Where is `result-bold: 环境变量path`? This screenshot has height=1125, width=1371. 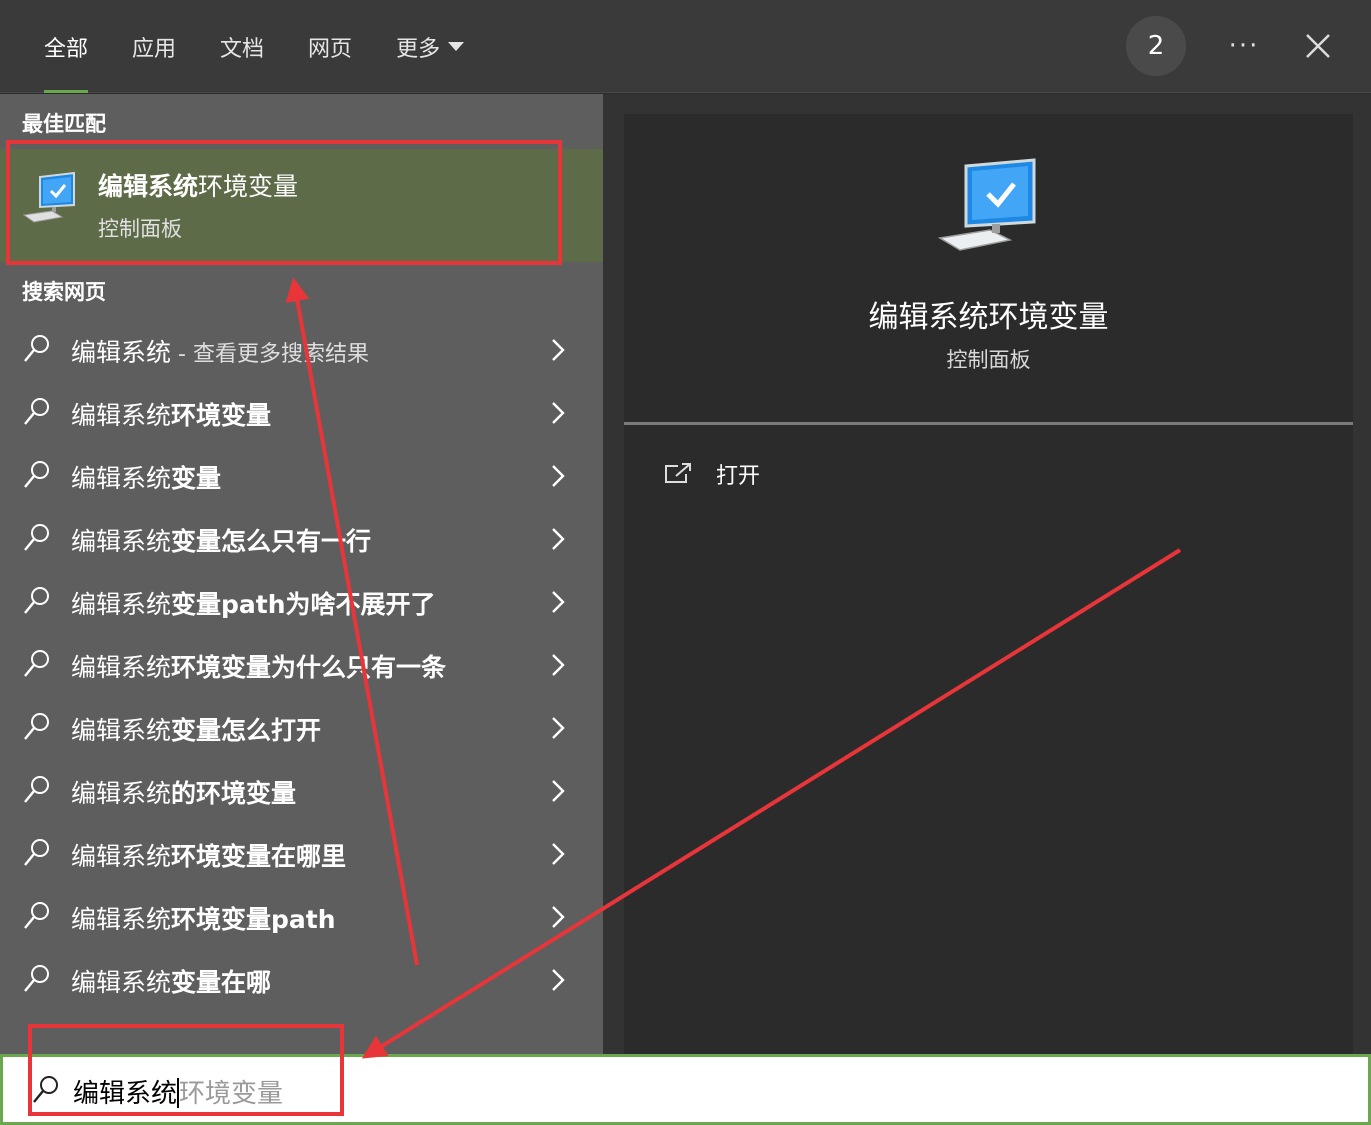
result-bold: 环境变量path is located at coordinates (253, 919).